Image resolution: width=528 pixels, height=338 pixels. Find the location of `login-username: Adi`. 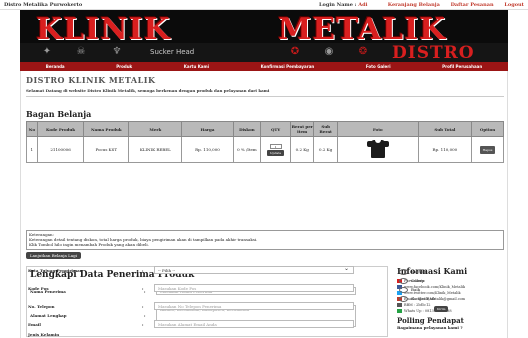

login-username: Adi is located at coordinates (362, 5).